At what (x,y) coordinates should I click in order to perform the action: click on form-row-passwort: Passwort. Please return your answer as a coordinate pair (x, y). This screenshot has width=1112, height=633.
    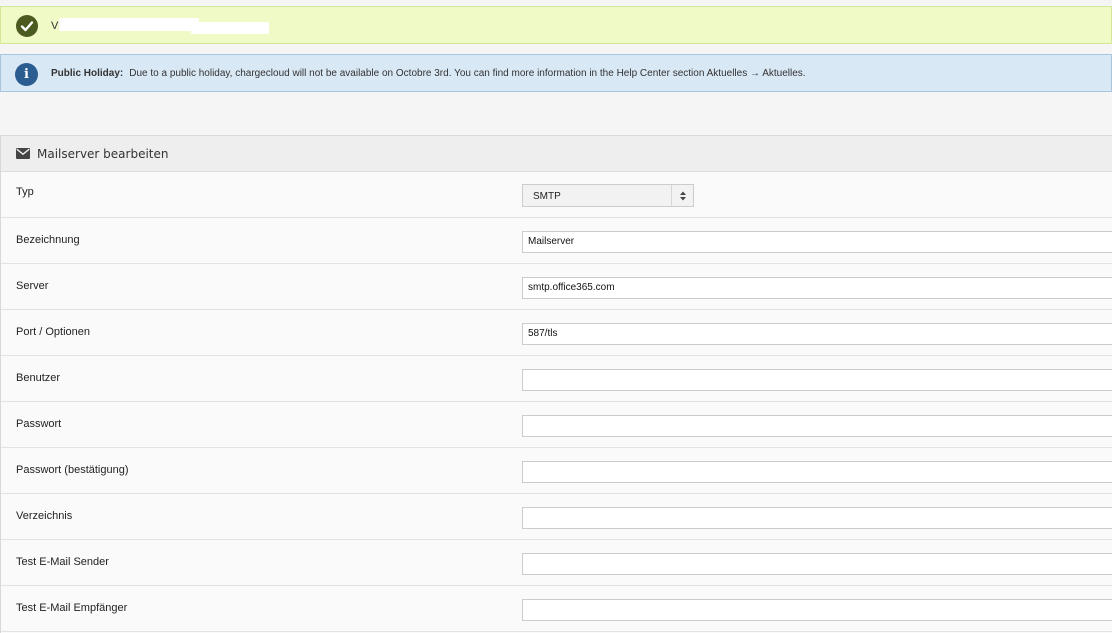
    Looking at the image, I should click on (556, 425).